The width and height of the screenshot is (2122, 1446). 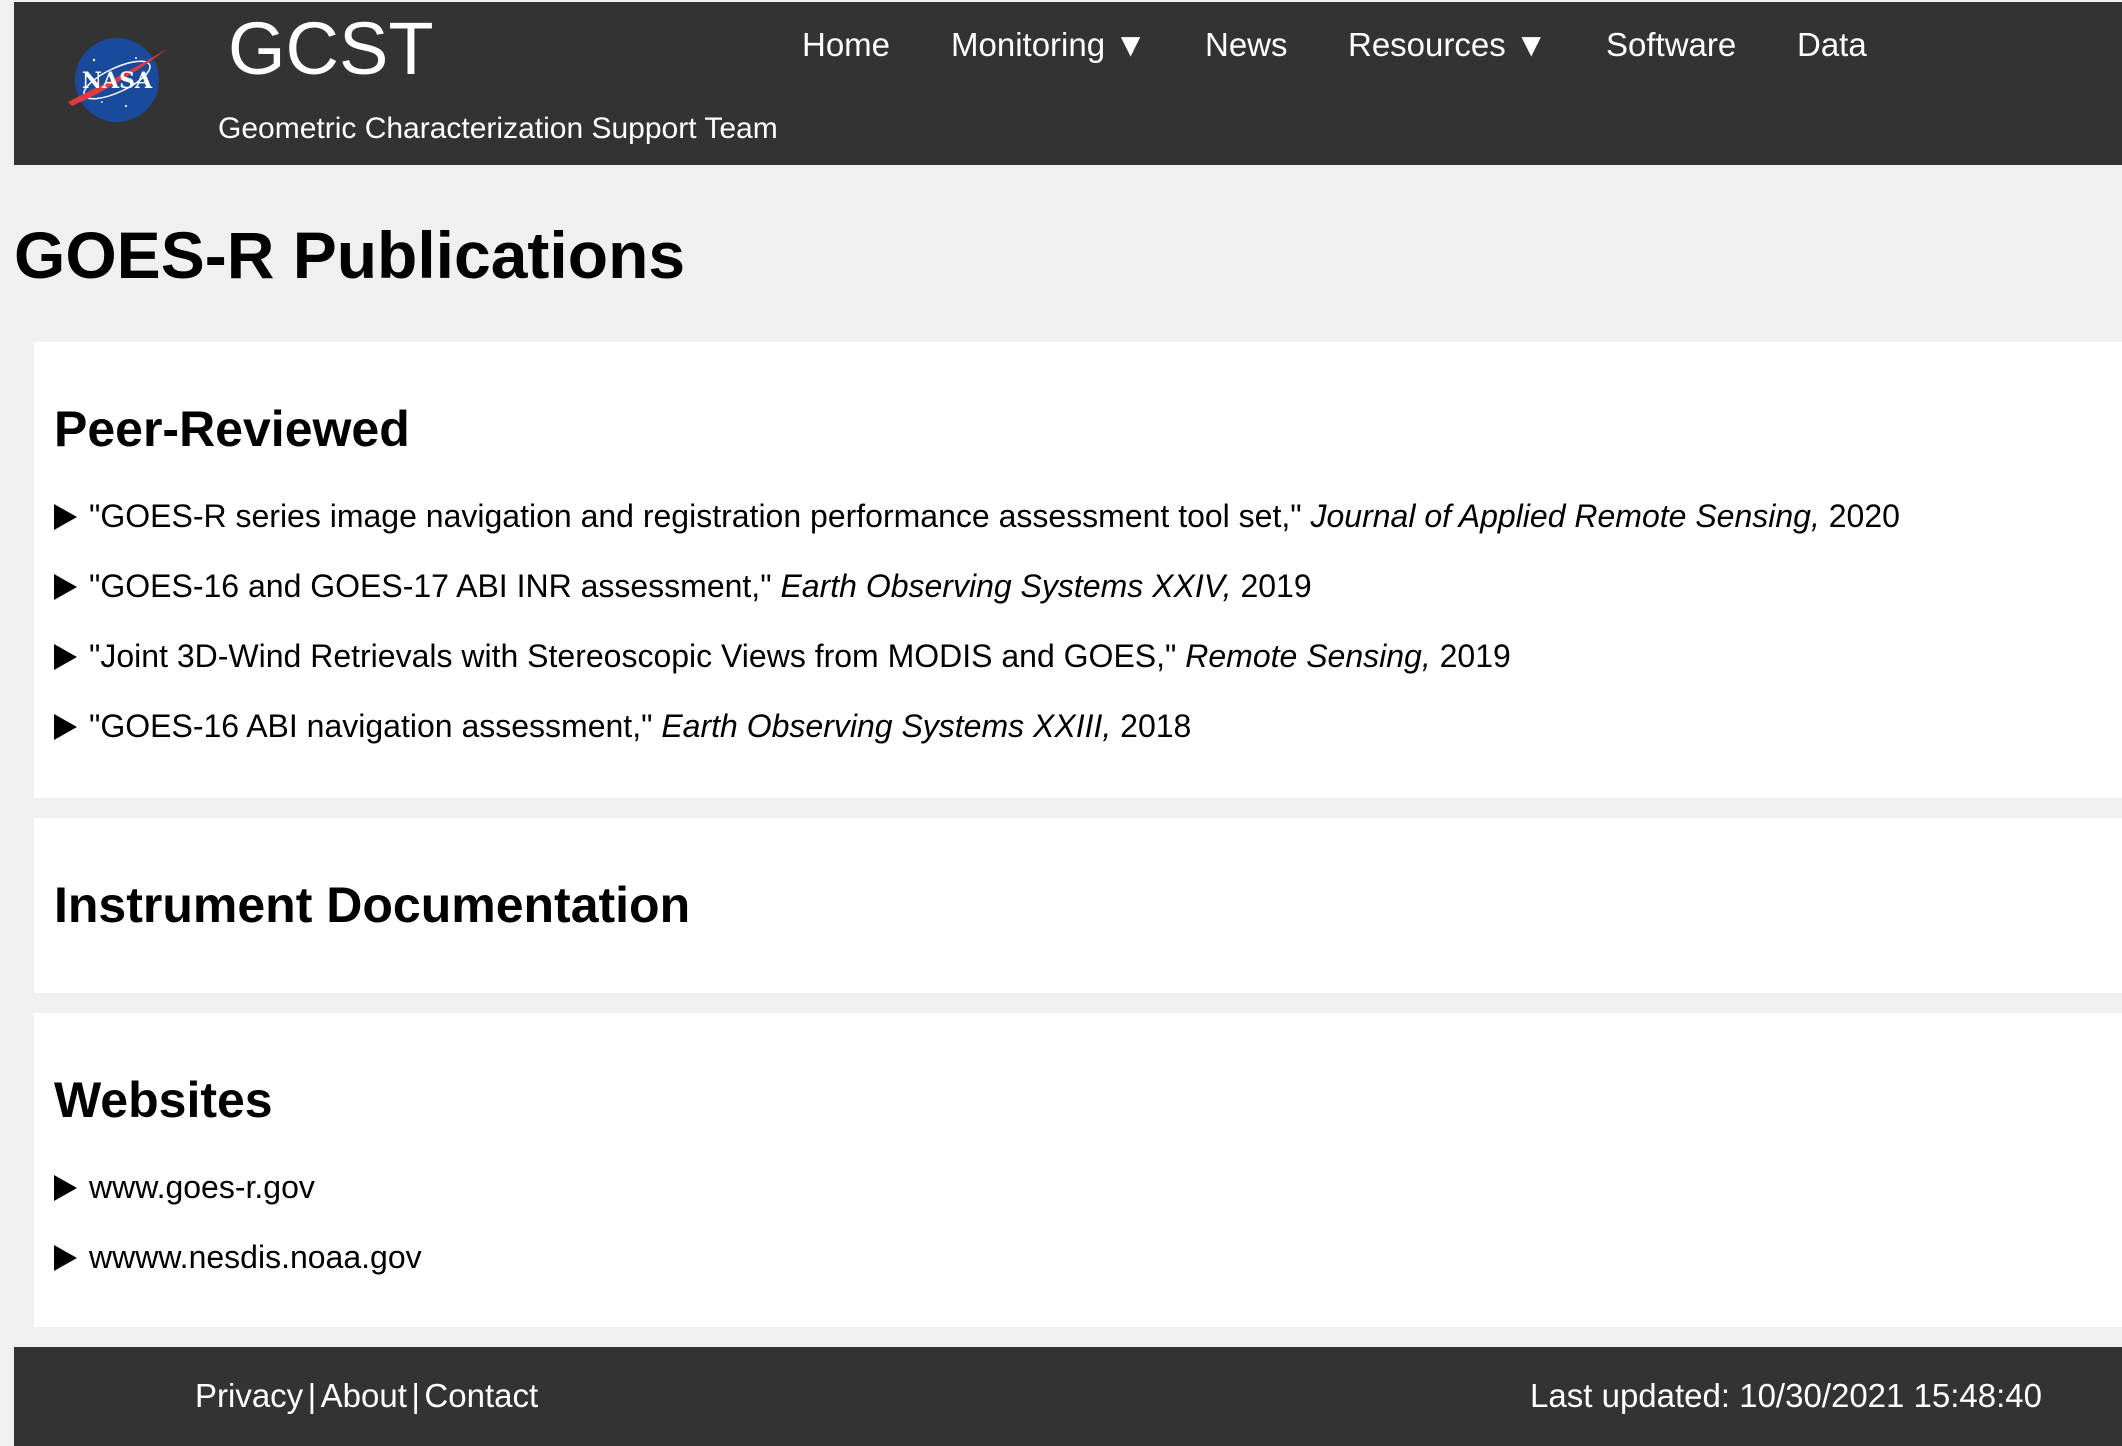 I want to click on footer-links: Privacy | About | Contact, so click(x=366, y=1395).